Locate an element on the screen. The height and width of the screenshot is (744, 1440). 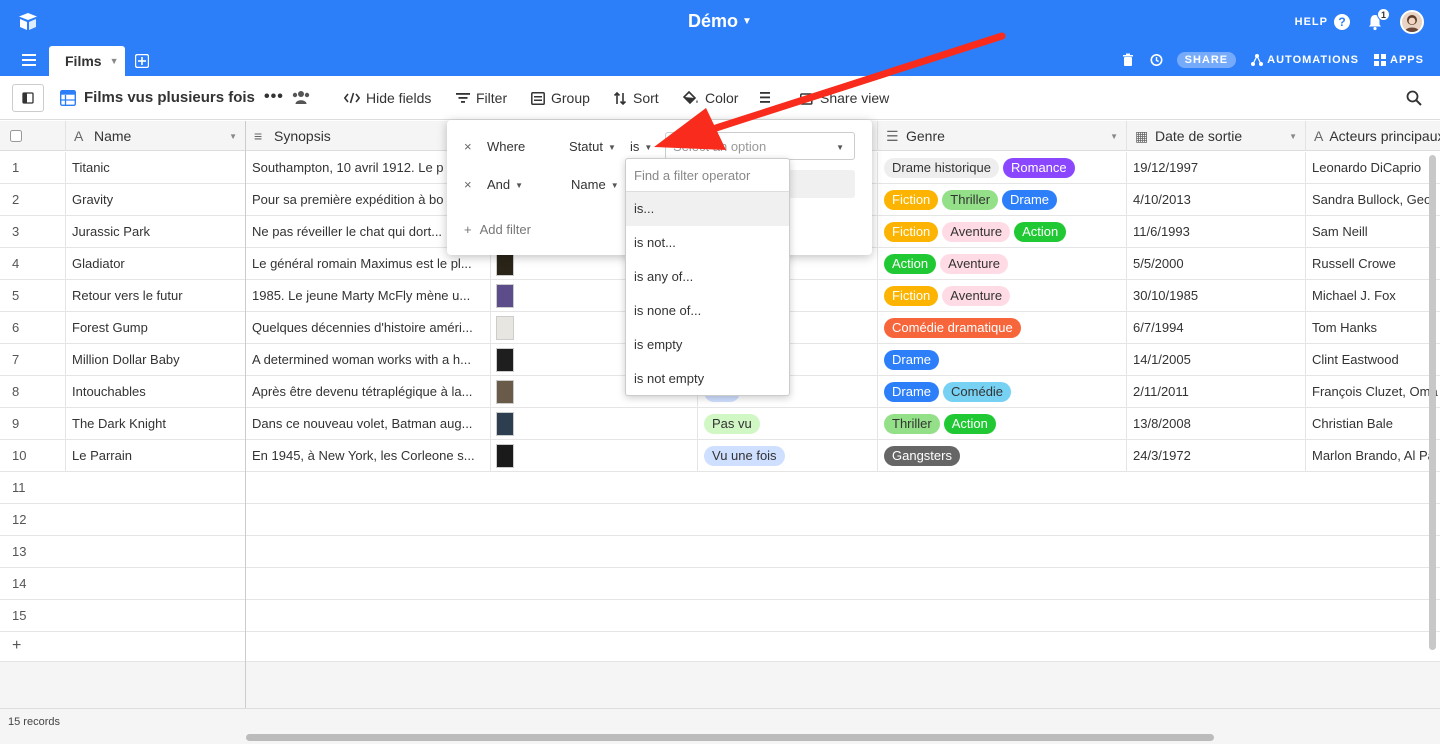
filter-button: Filter is located at coordinates (481, 98).